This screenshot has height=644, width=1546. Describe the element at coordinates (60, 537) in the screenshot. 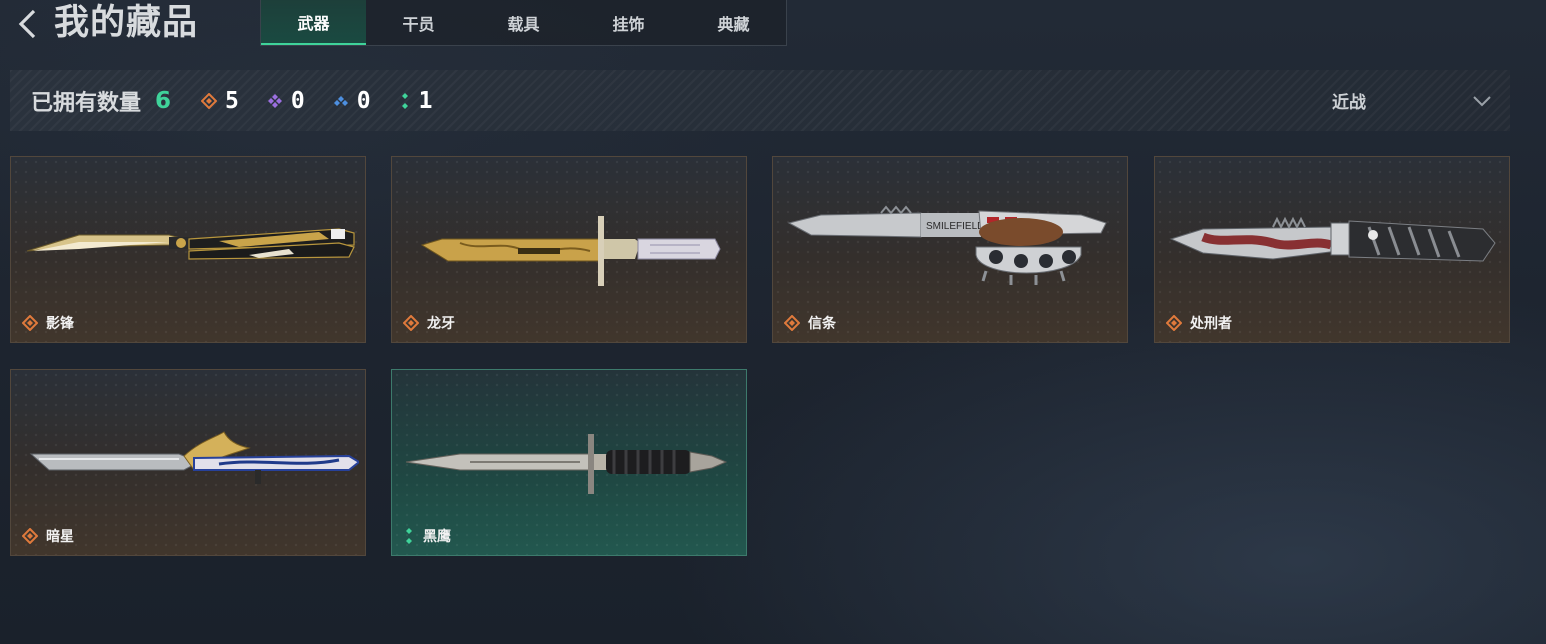

I see `item-name: 暗星` at that location.